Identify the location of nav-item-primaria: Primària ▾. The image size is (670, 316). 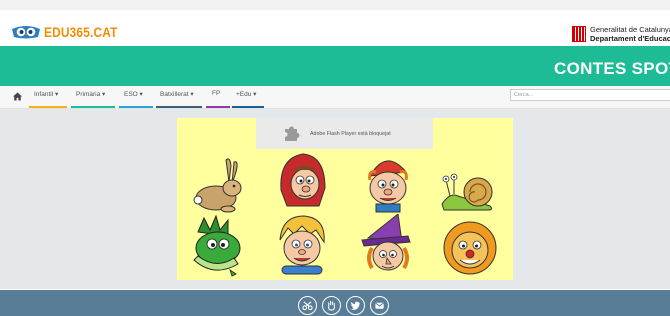
(93, 99).